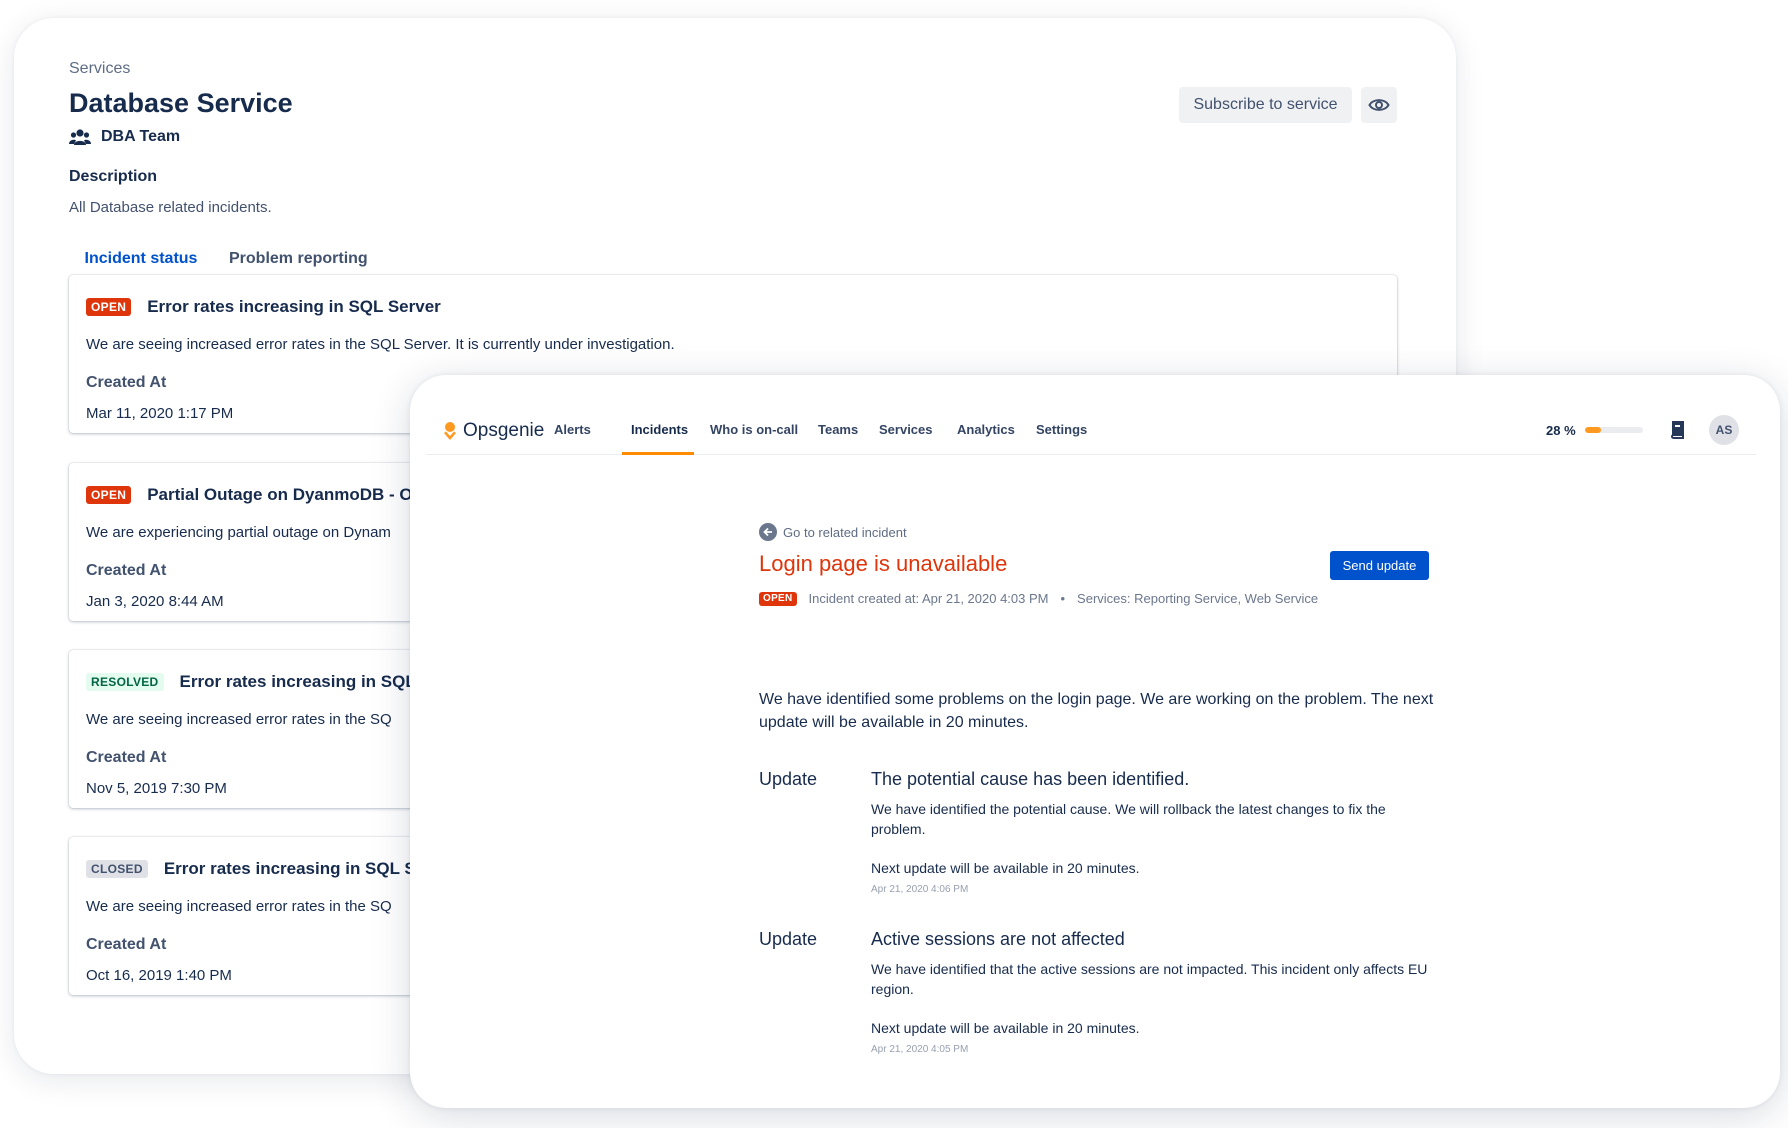  Describe the element at coordinates (294, 869) in the screenshot. I see `incident-title: Error rates increasing in SQL Se` at that location.